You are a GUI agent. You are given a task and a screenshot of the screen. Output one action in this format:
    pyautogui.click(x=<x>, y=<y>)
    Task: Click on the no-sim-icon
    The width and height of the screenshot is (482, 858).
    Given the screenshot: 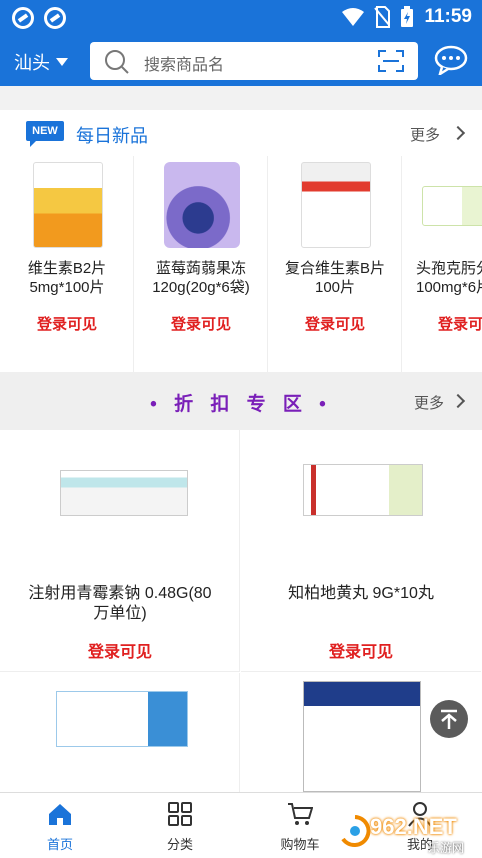 What is the action you would take?
    pyautogui.click(x=382, y=17)
    